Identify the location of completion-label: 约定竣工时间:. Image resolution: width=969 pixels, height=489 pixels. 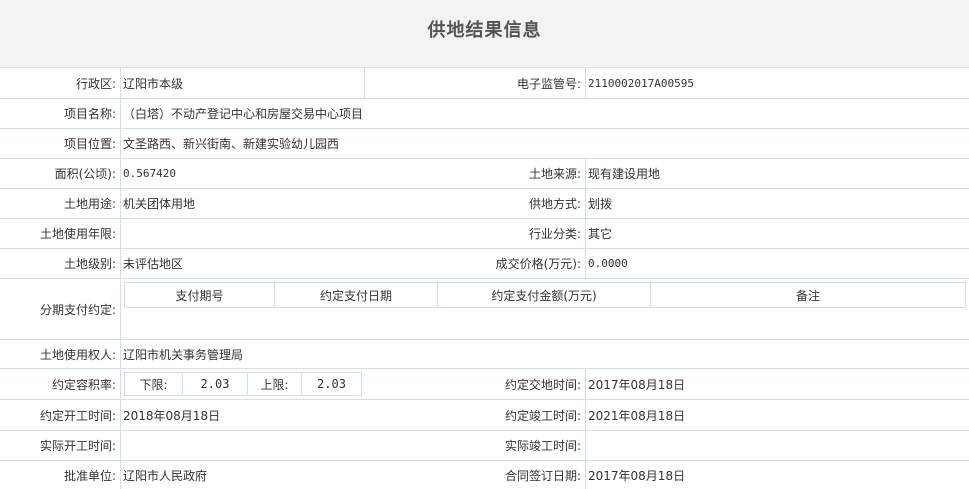
(475, 415).